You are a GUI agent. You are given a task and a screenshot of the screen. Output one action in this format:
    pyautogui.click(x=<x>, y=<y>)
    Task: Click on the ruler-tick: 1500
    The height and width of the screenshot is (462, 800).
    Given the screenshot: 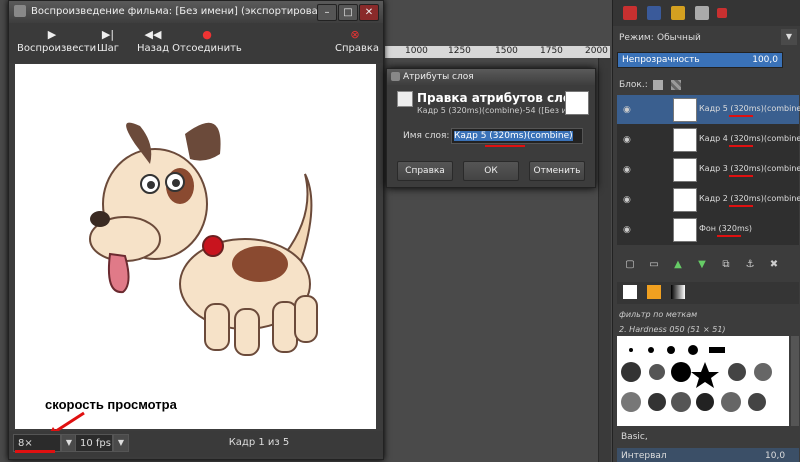 What is the action you would take?
    pyautogui.click(x=506, y=51)
    